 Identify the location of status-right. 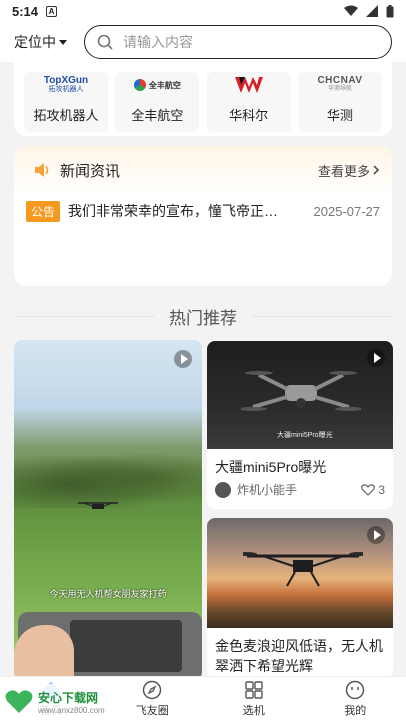
(369, 11).